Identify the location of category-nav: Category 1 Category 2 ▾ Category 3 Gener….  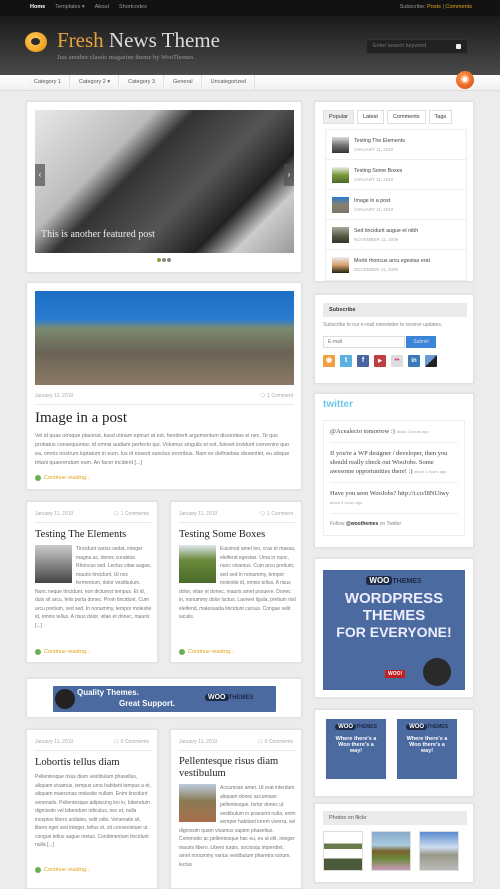
(250, 83).